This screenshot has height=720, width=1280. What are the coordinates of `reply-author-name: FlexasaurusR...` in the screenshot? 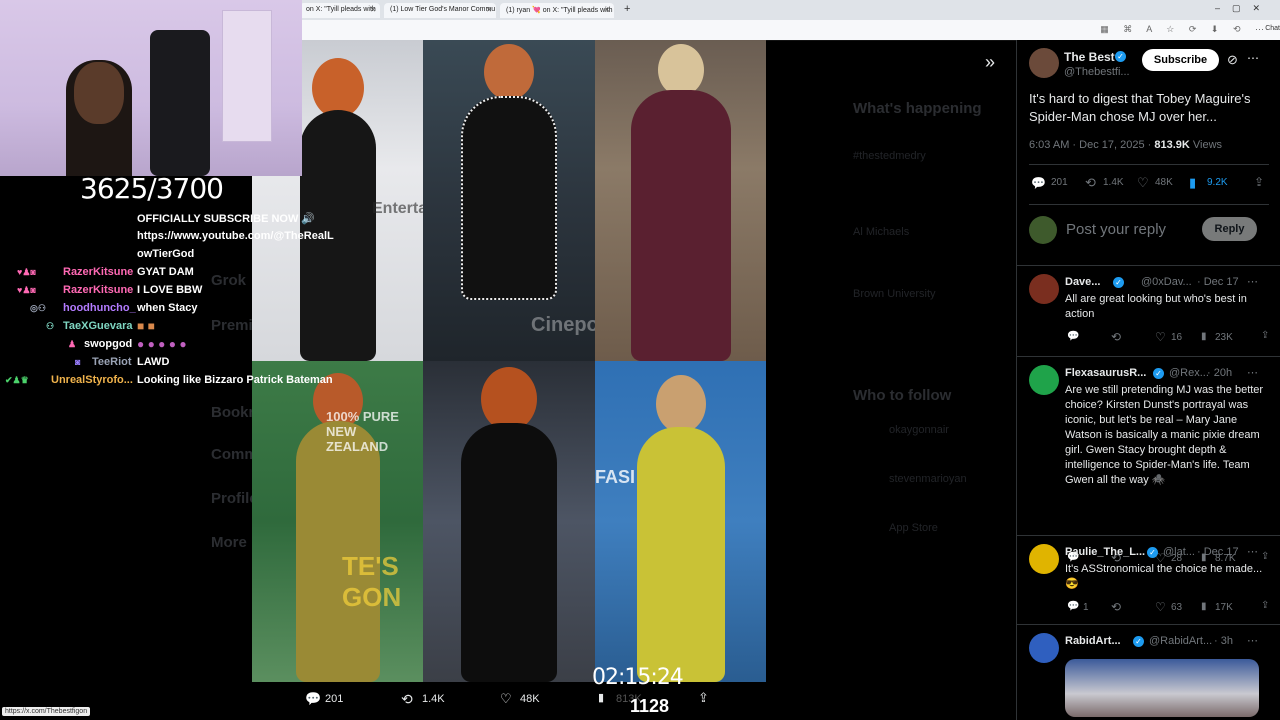 It's located at (1105, 373).